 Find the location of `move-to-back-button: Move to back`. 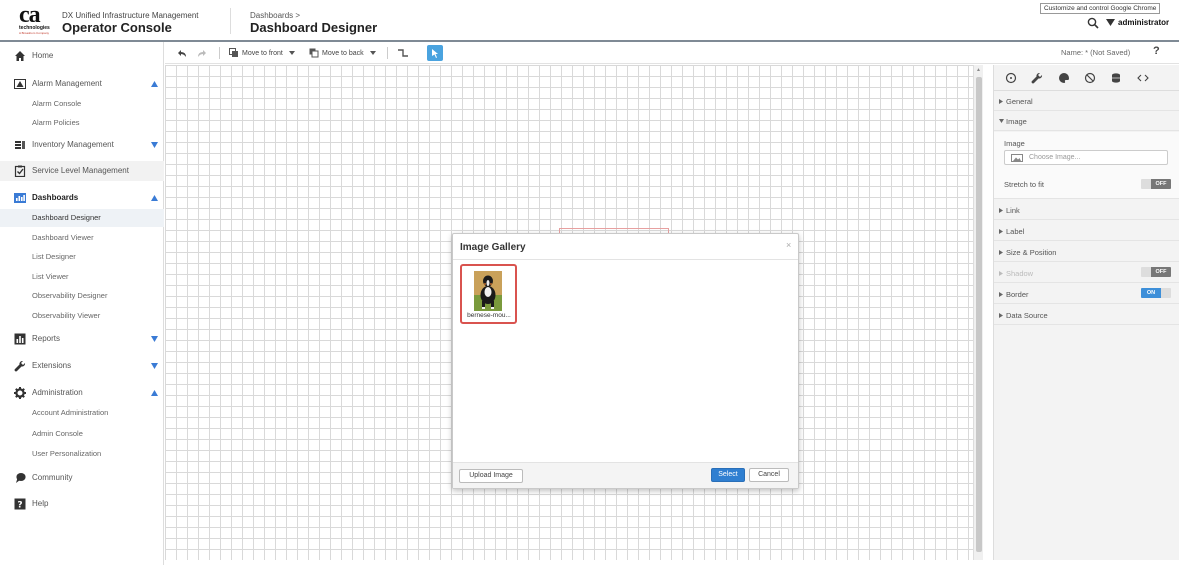

move-to-back-button: Move to back is located at coordinates (342, 53).